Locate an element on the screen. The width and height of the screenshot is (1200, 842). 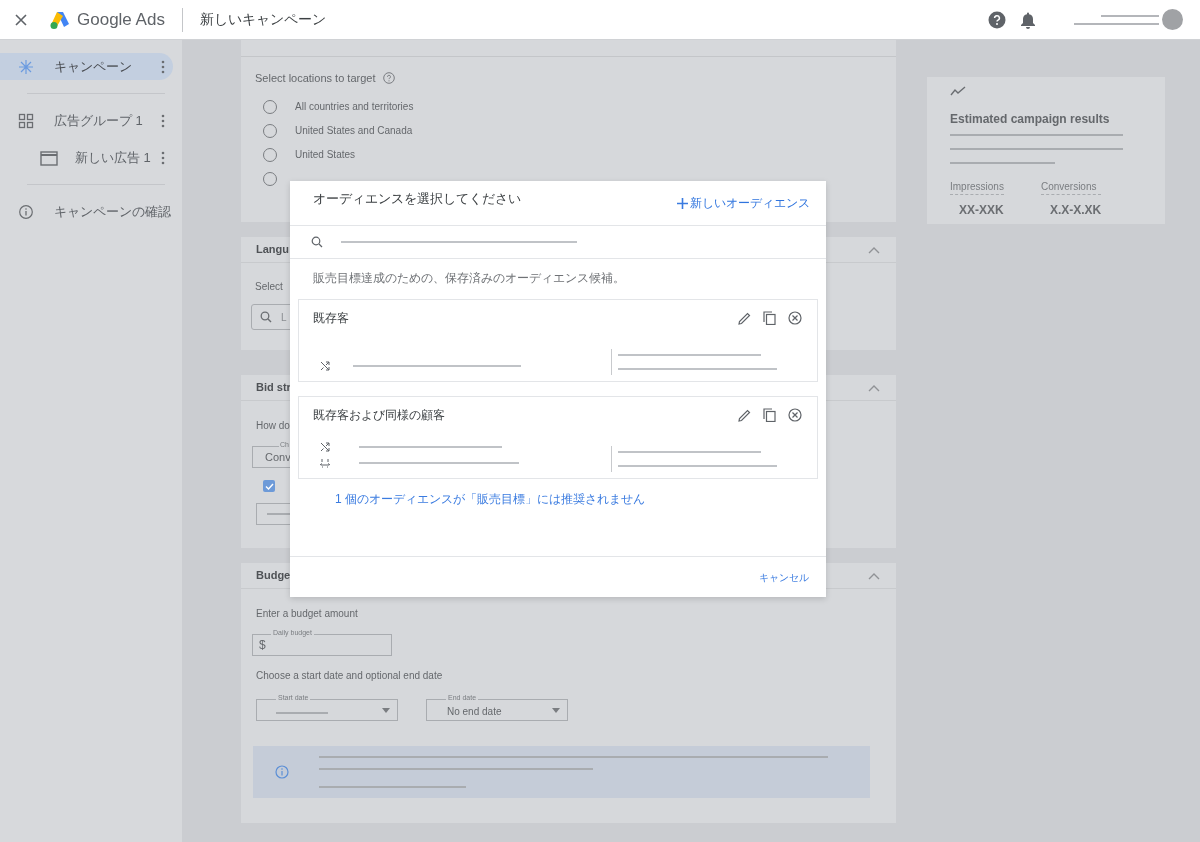
new-audience-button: 新しいオーディエンス is located at coordinates (743, 203).